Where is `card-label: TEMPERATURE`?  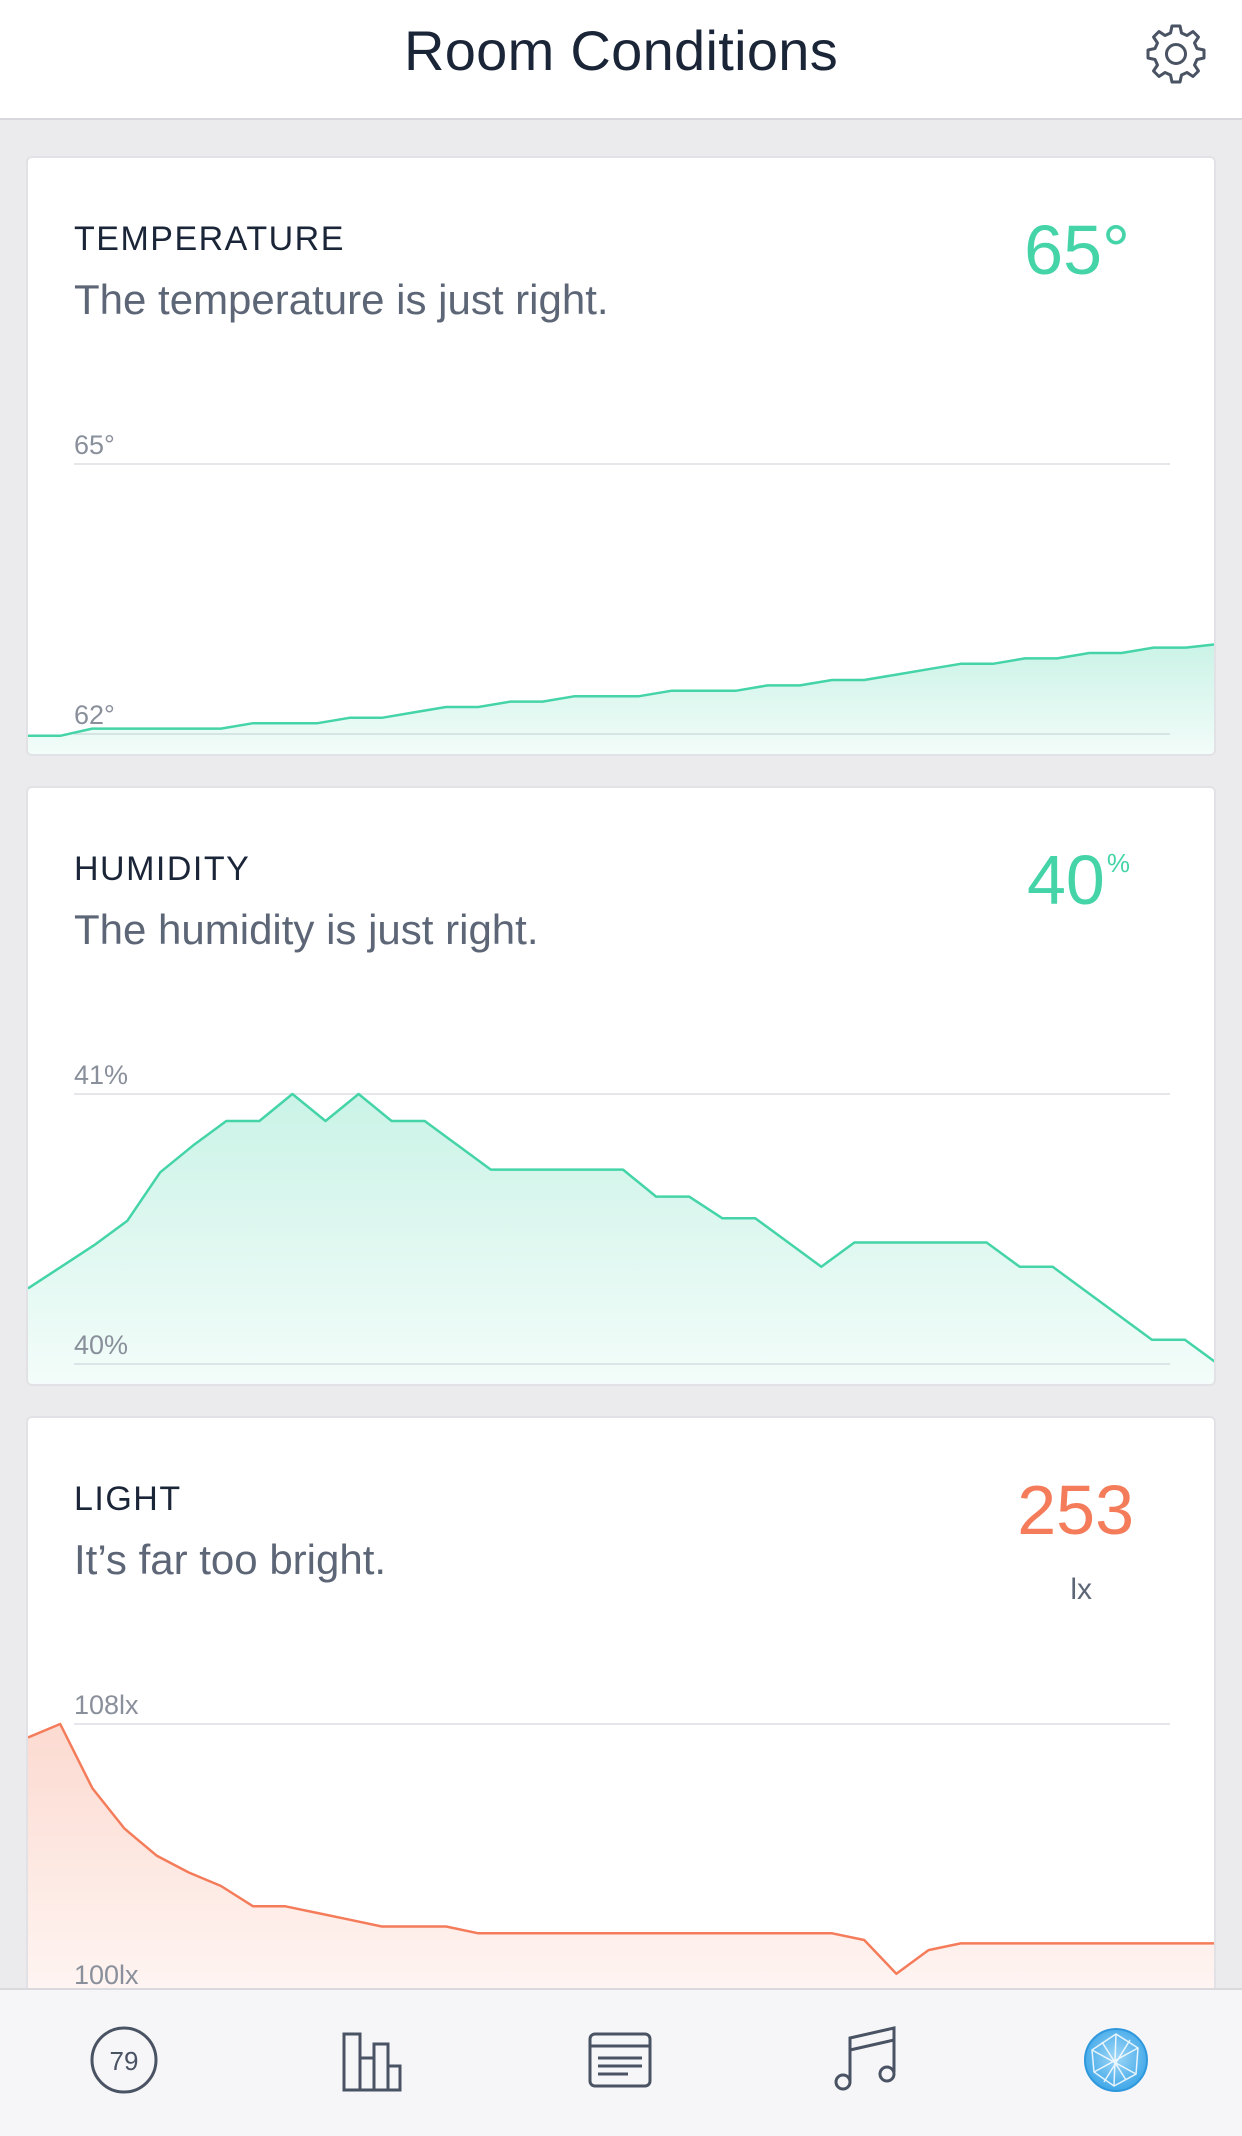
card-label: TEMPERATURE is located at coordinates (209, 239).